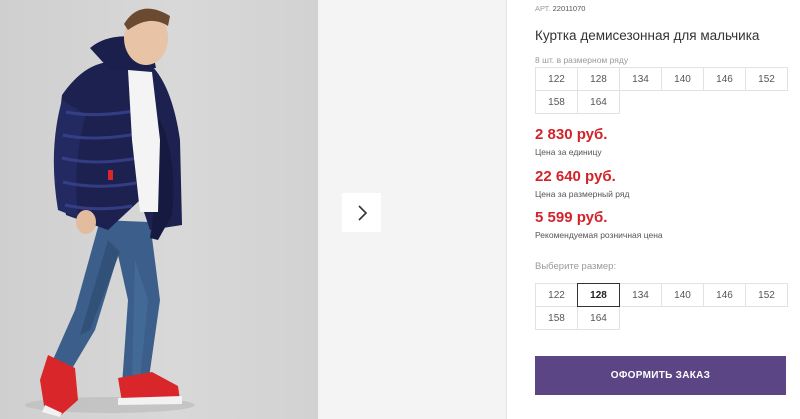  What do you see at coordinates (575, 176) in the screenshot?
I see `series-price: 22 640 руб.` at bounding box center [575, 176].